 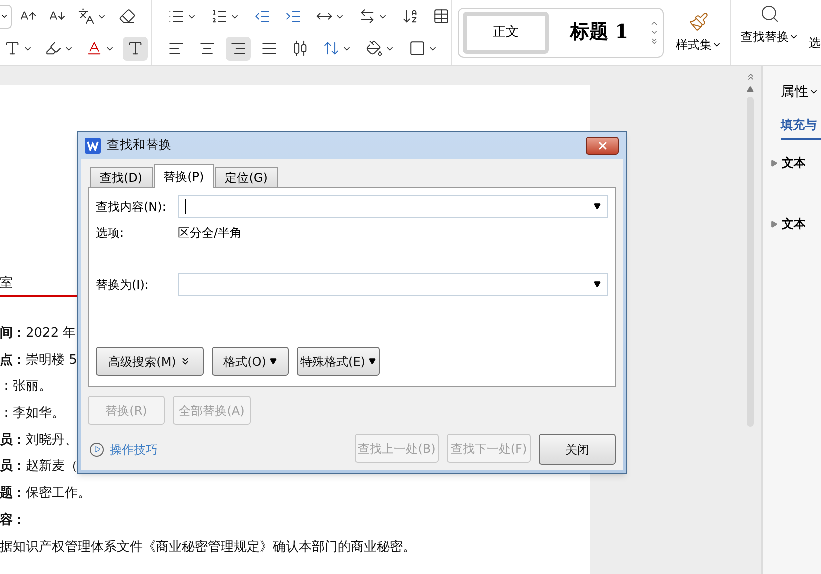 What do you see at coordinates (39, 441) in the screenshot?
I see `document-line: 员：刘晓丹、` at bounding box center [39, 441].